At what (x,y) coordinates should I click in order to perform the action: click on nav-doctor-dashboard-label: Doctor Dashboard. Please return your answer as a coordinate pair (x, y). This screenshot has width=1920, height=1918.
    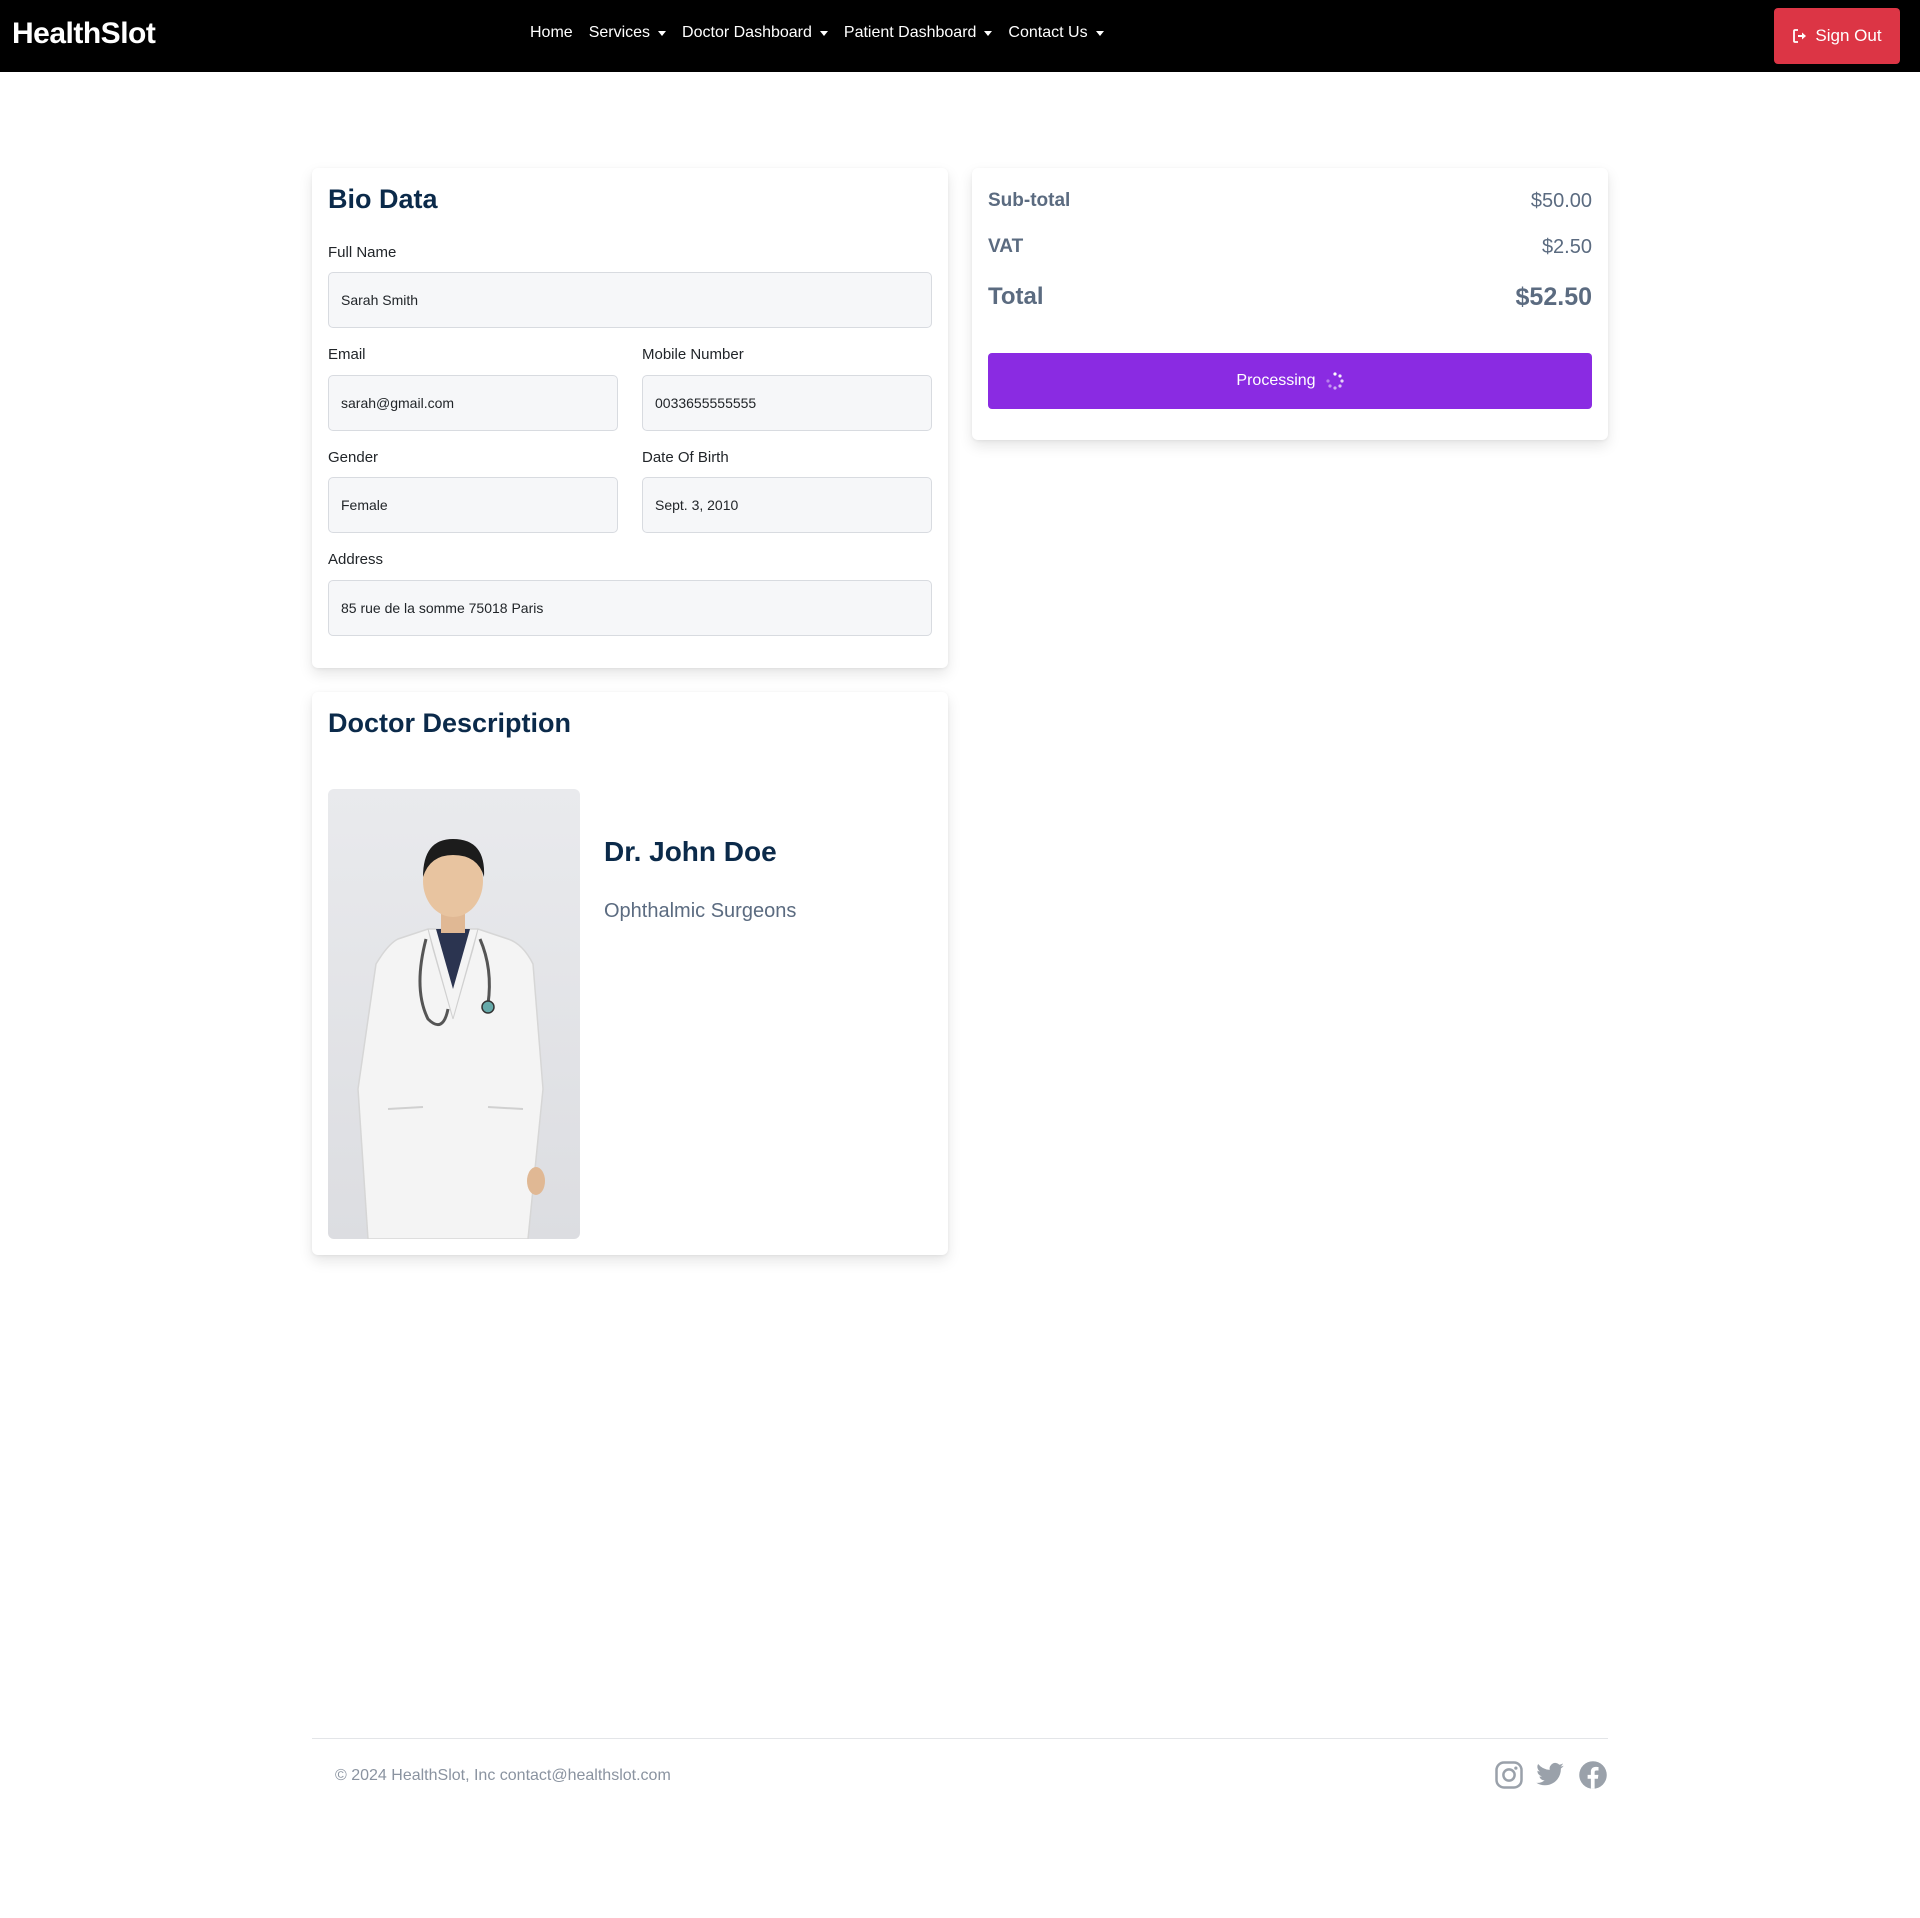
    Looking at the image, I should click on (747, 32).